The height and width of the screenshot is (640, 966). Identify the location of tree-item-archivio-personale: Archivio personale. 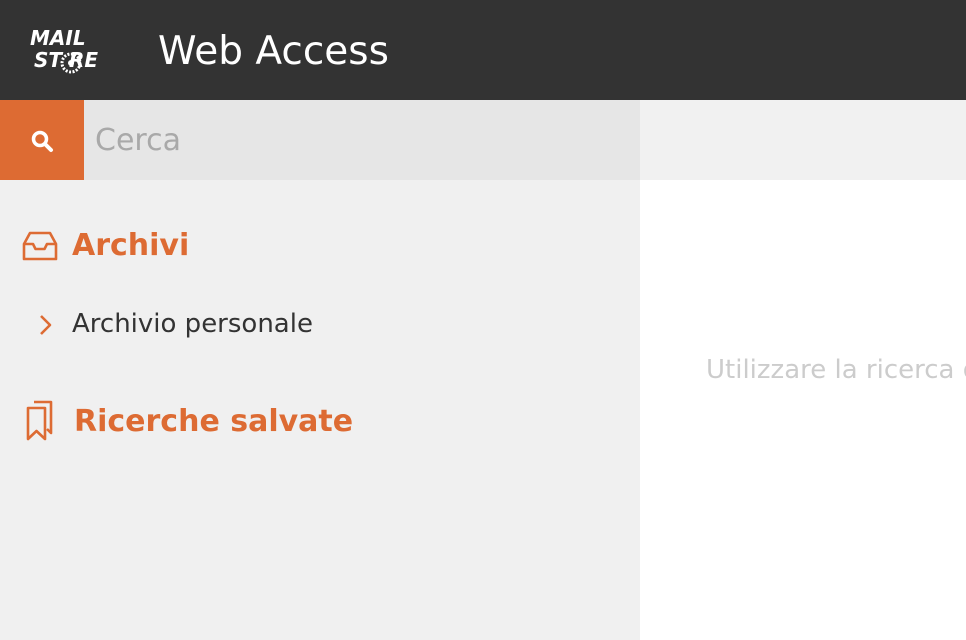
(236, 324).